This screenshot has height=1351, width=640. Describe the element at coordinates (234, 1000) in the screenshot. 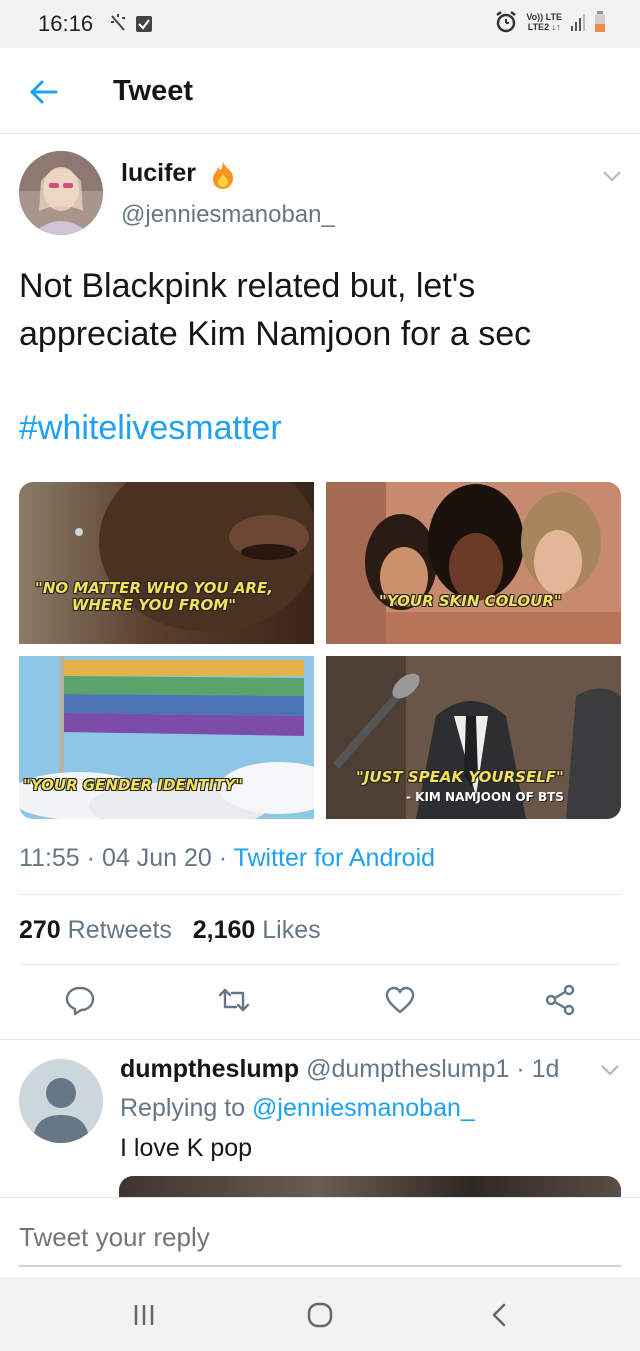

I see `retweet-icon` at that location.